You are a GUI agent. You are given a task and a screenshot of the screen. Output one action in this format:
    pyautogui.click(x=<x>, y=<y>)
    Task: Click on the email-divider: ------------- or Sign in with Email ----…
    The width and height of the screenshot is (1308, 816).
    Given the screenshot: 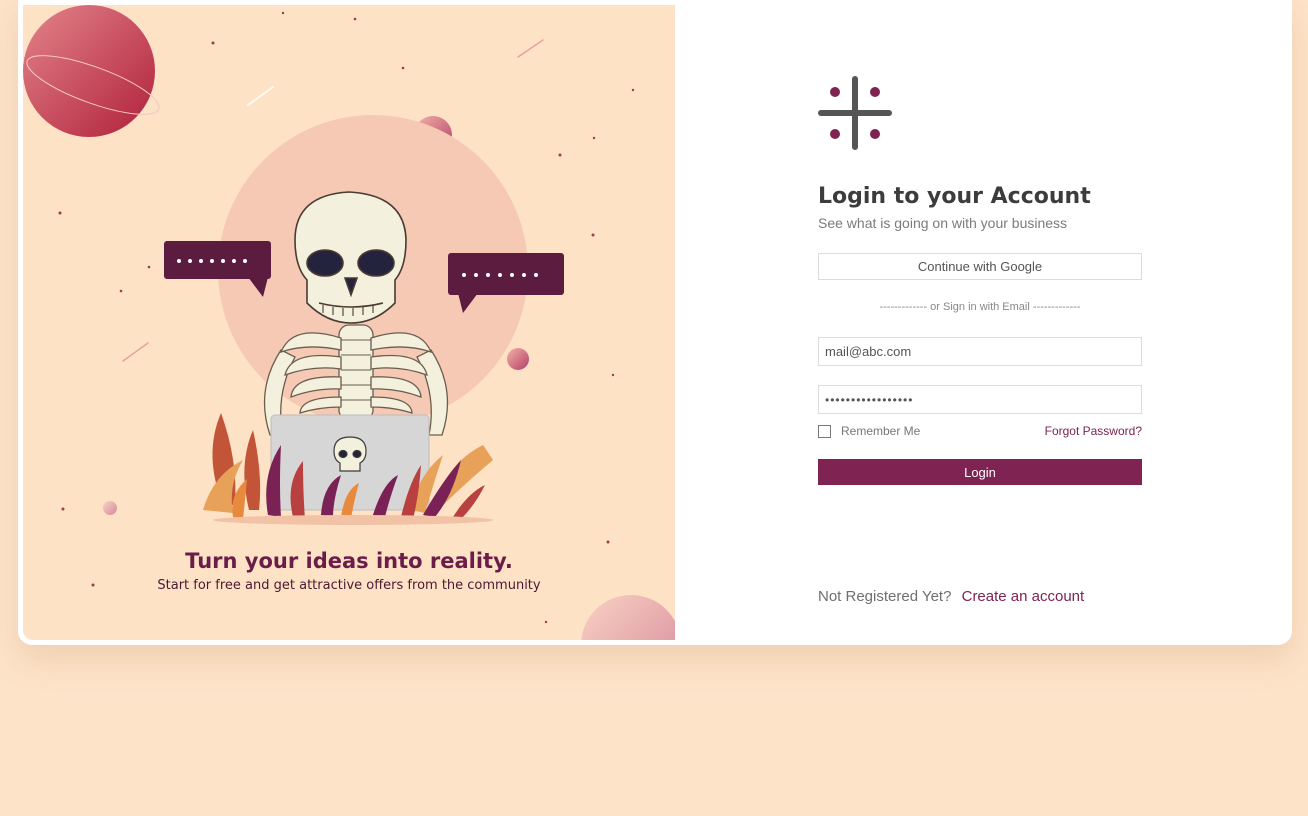 What is the action you would take?
    pyautogui.click(x=980, y=307)
    